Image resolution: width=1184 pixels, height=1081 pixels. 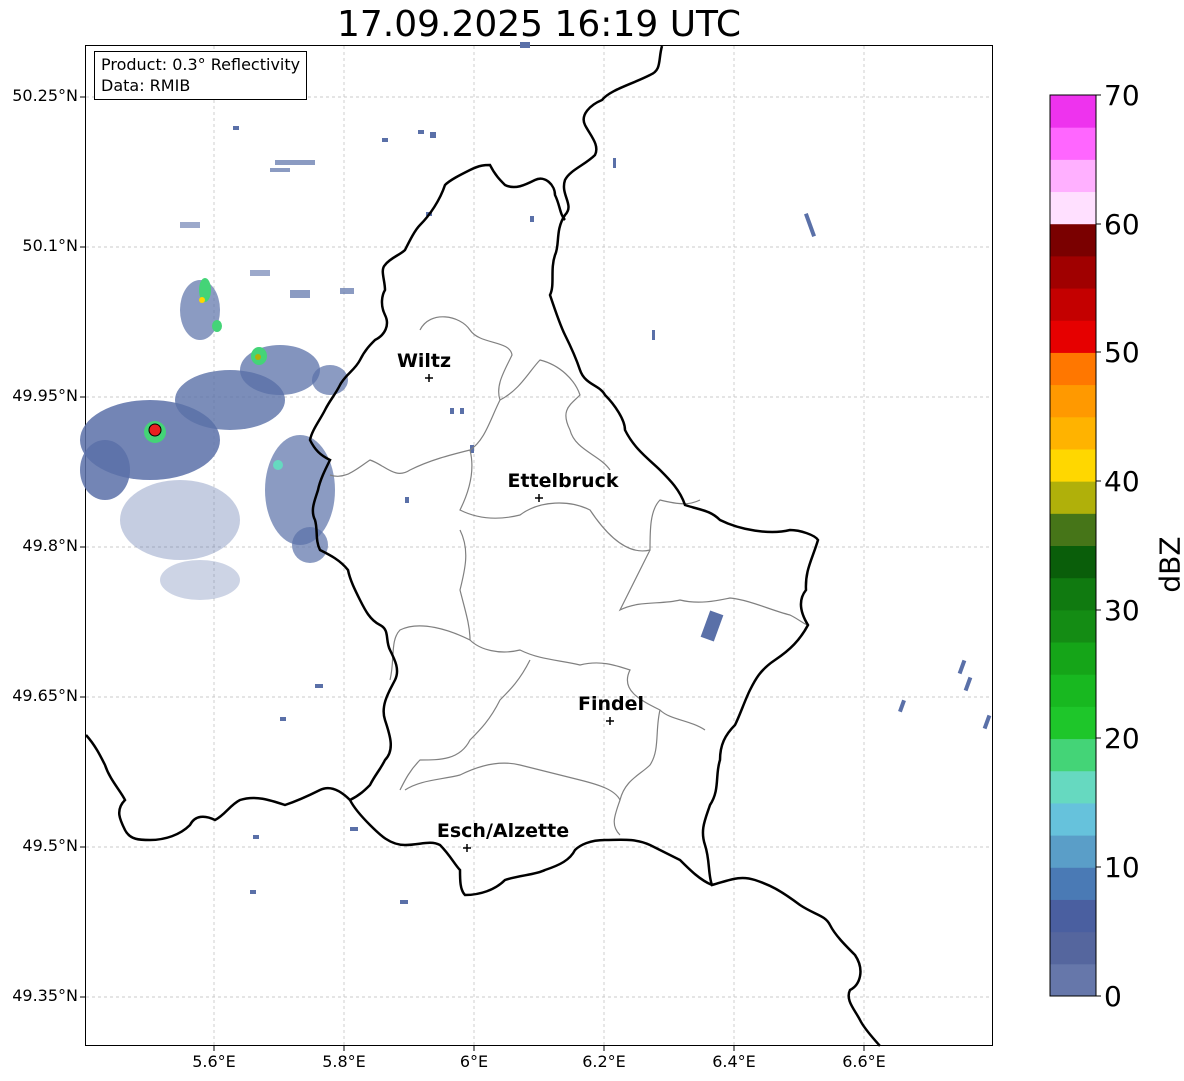 I want to click on colorbar-tick-label: 50, so click(x=1122, y=352).